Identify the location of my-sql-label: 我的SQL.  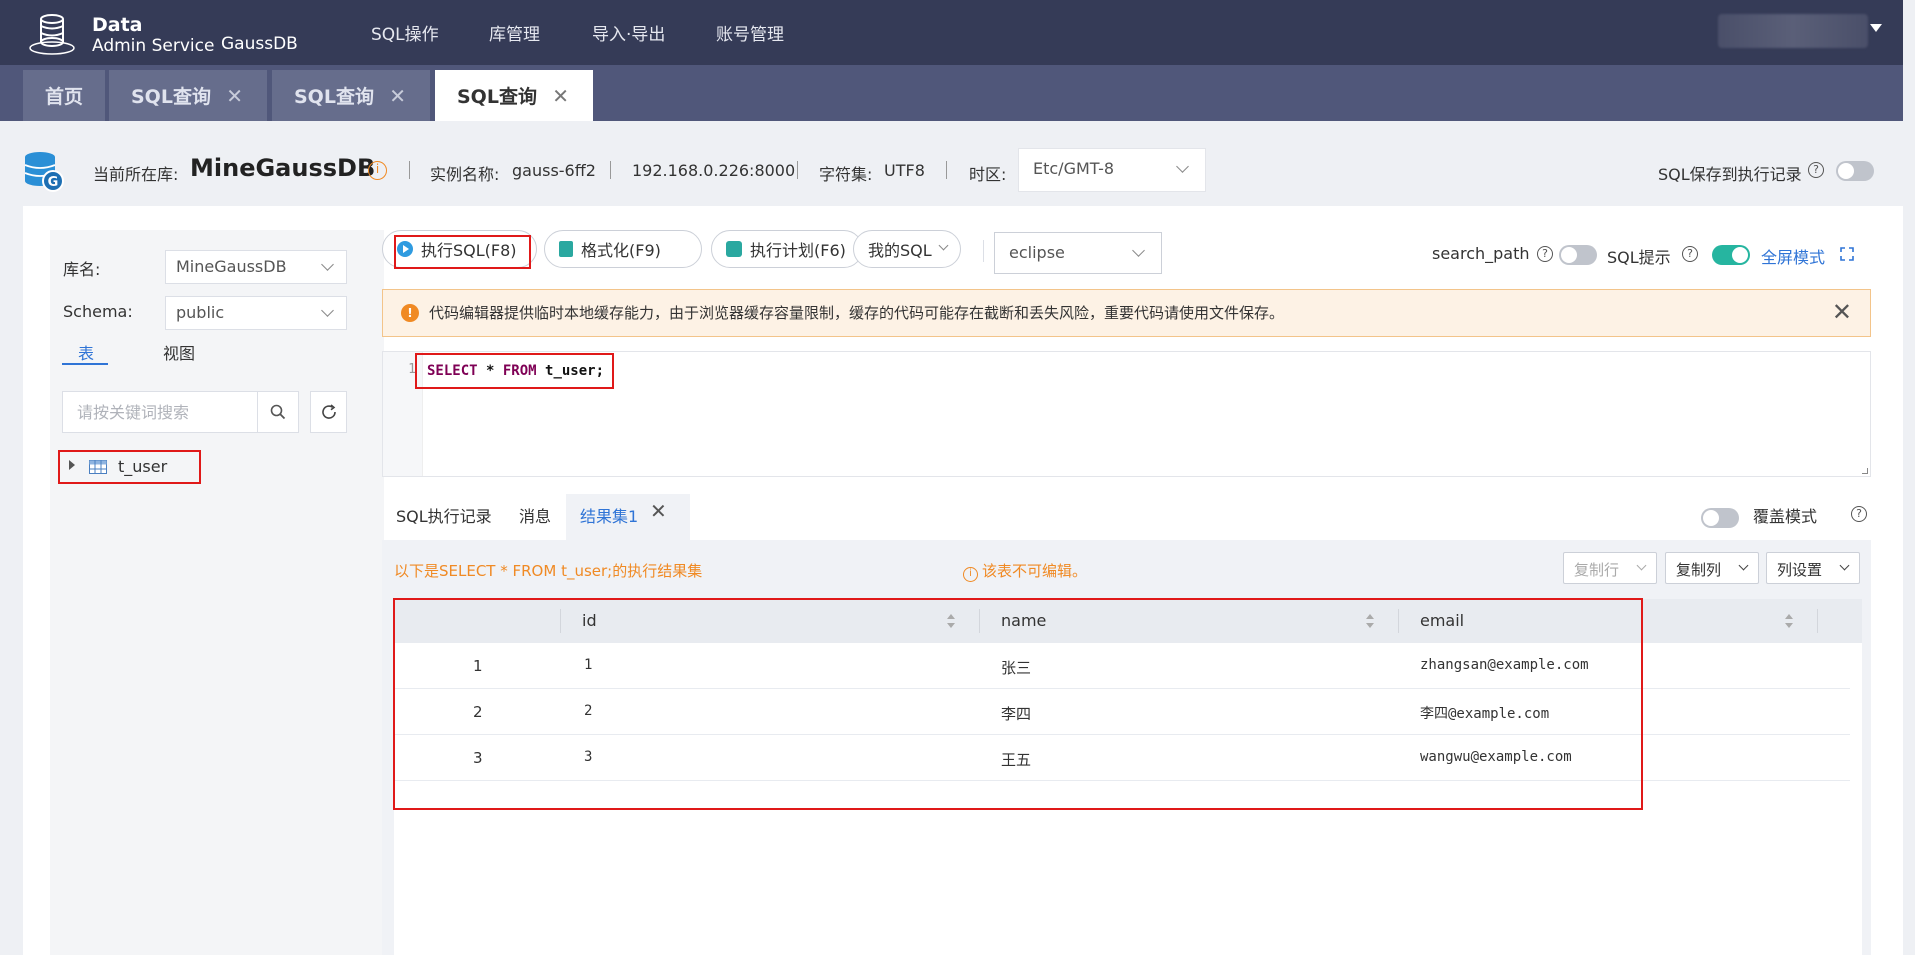
(900, 250).